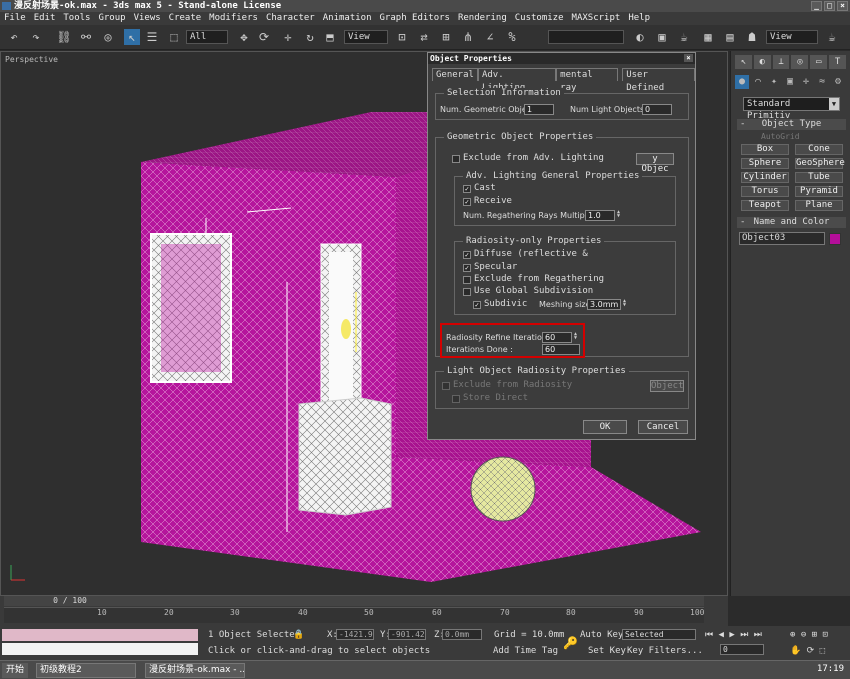  What do you see at coordinates (819, 177) in the screenshot?
I see `tube-button: Tube` at bounding box center [819, 177].